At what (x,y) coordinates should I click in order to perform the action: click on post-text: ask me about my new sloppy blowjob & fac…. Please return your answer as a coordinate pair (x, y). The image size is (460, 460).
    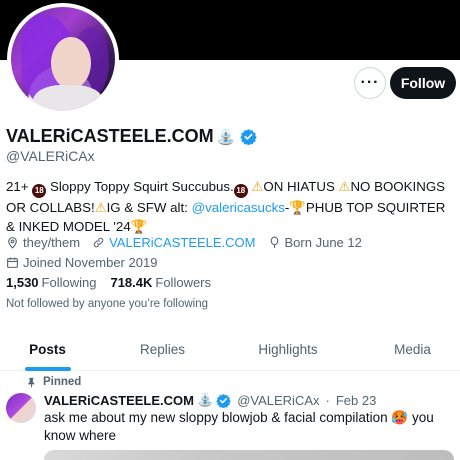
    Looking at the image, I should click on (239, 426).